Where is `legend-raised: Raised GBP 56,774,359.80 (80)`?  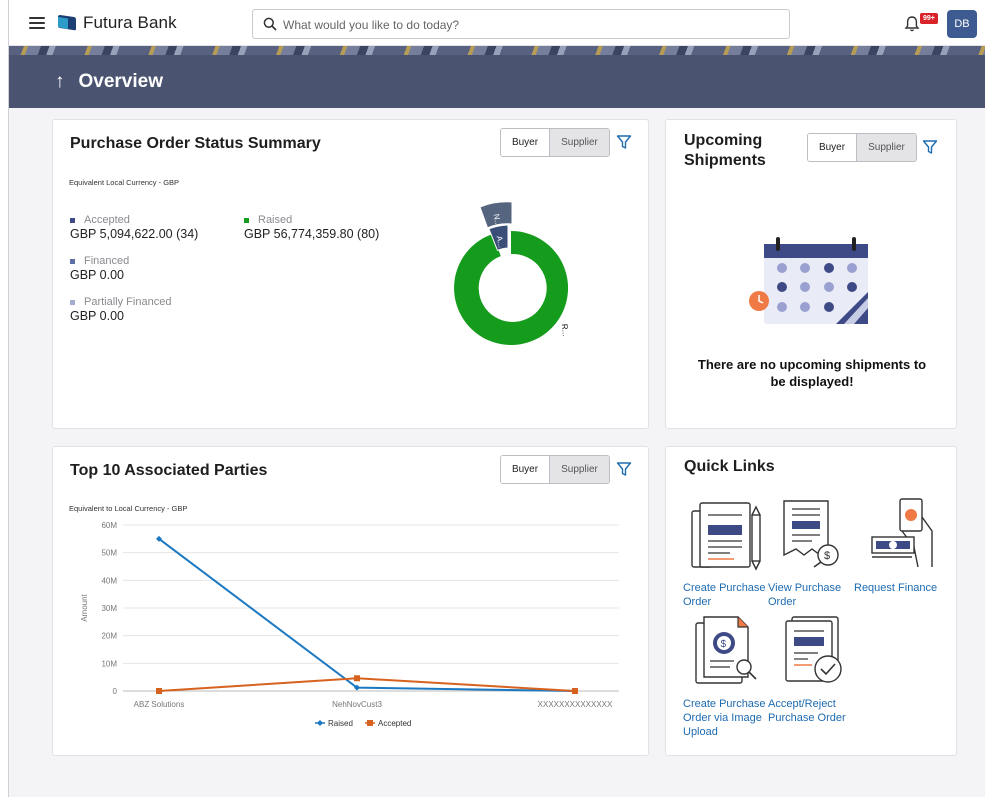 legend-raised: Raised GBP 56,774,359.80 (80) is located at coordinates (311, 227).